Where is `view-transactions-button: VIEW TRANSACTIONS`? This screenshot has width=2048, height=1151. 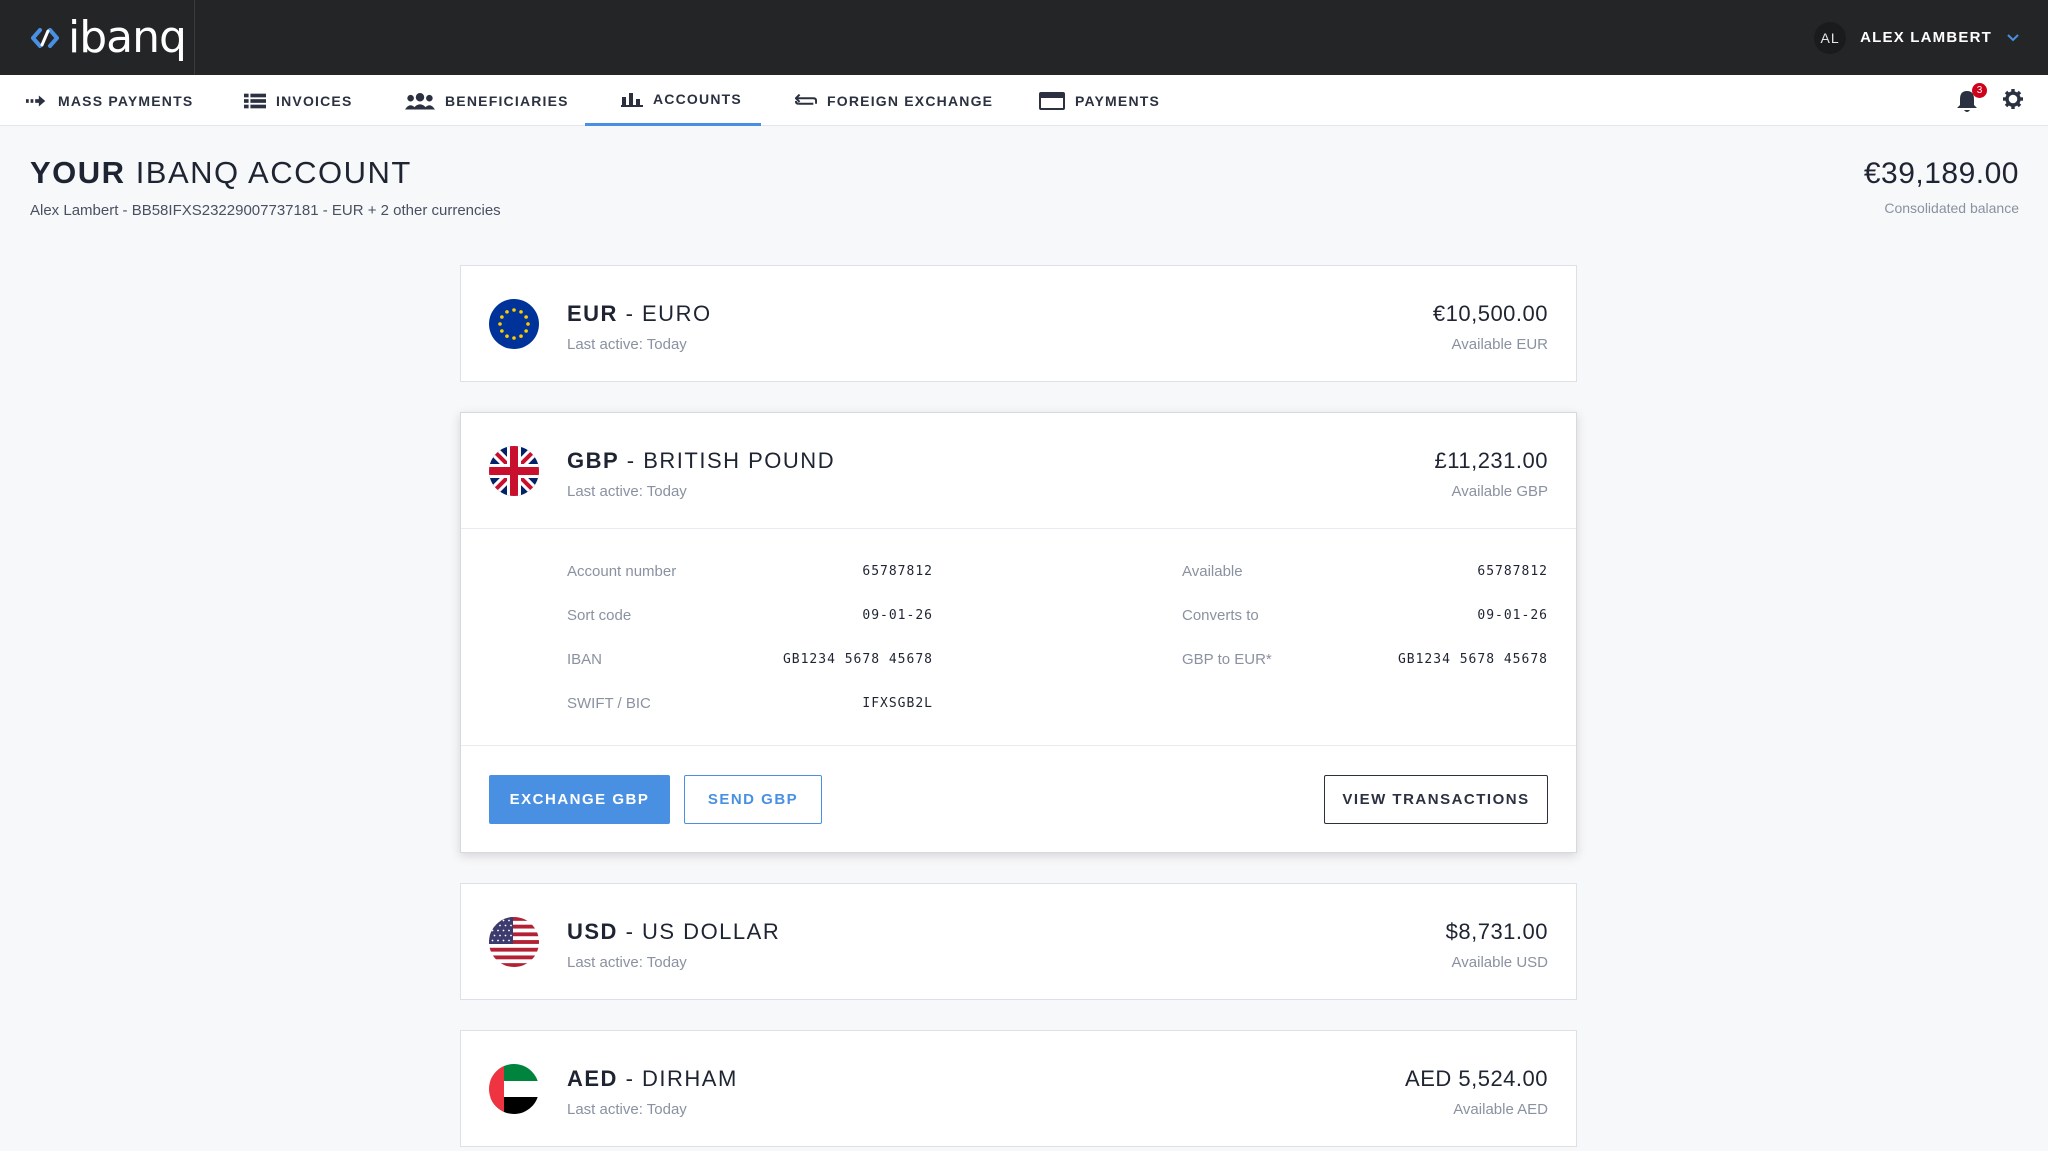
view-transactions-button: VIEW TRANSACTIONS is located at coordinates (1436, 799).